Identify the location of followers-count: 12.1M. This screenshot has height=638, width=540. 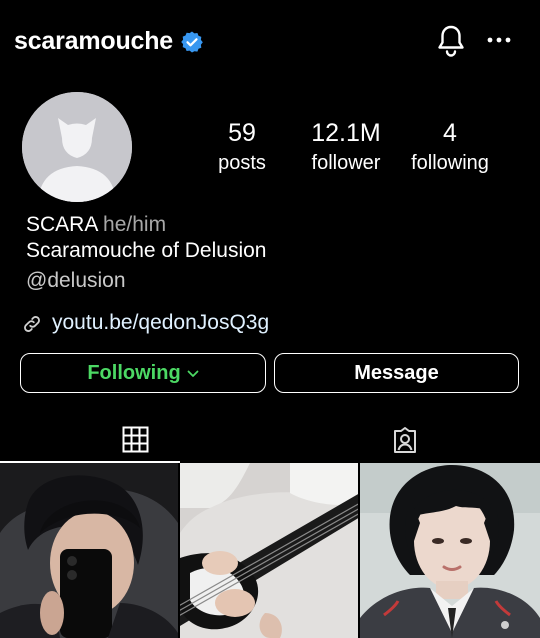
(346, 133).